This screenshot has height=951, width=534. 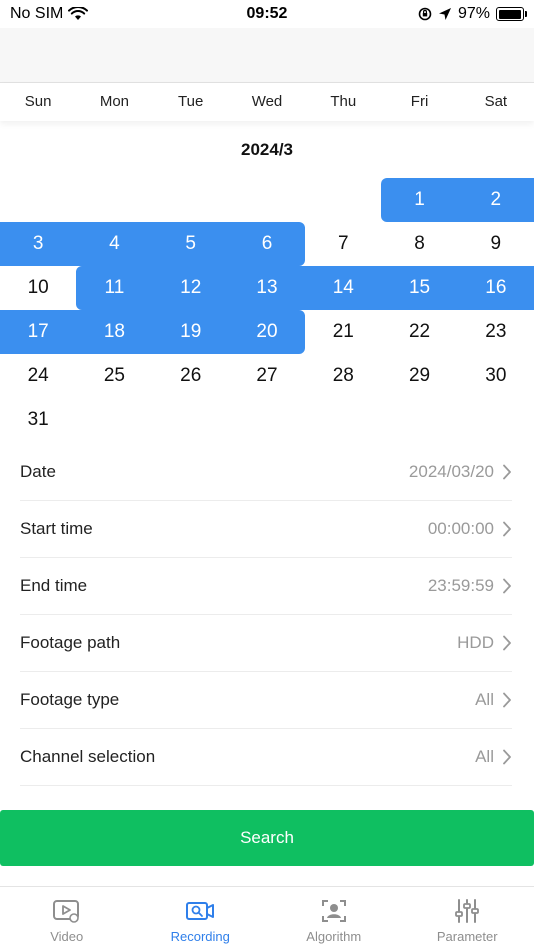 I want to click on battery-percent: 97%, so click(x=474, y=14).